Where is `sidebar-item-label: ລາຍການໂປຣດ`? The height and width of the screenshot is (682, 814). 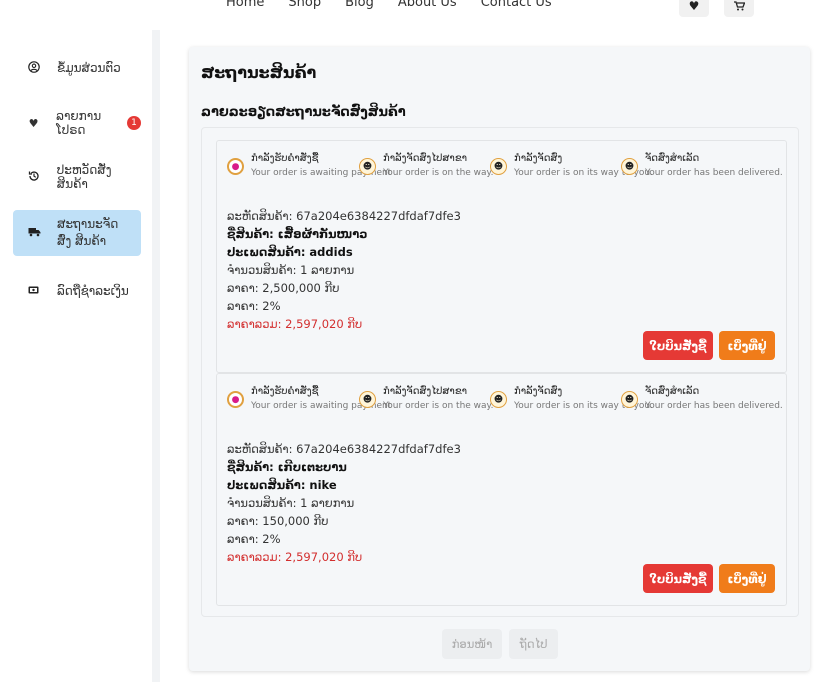 sidebar-item-label: ລາຍການໂປຣດ is located at coordinates (79, 123).